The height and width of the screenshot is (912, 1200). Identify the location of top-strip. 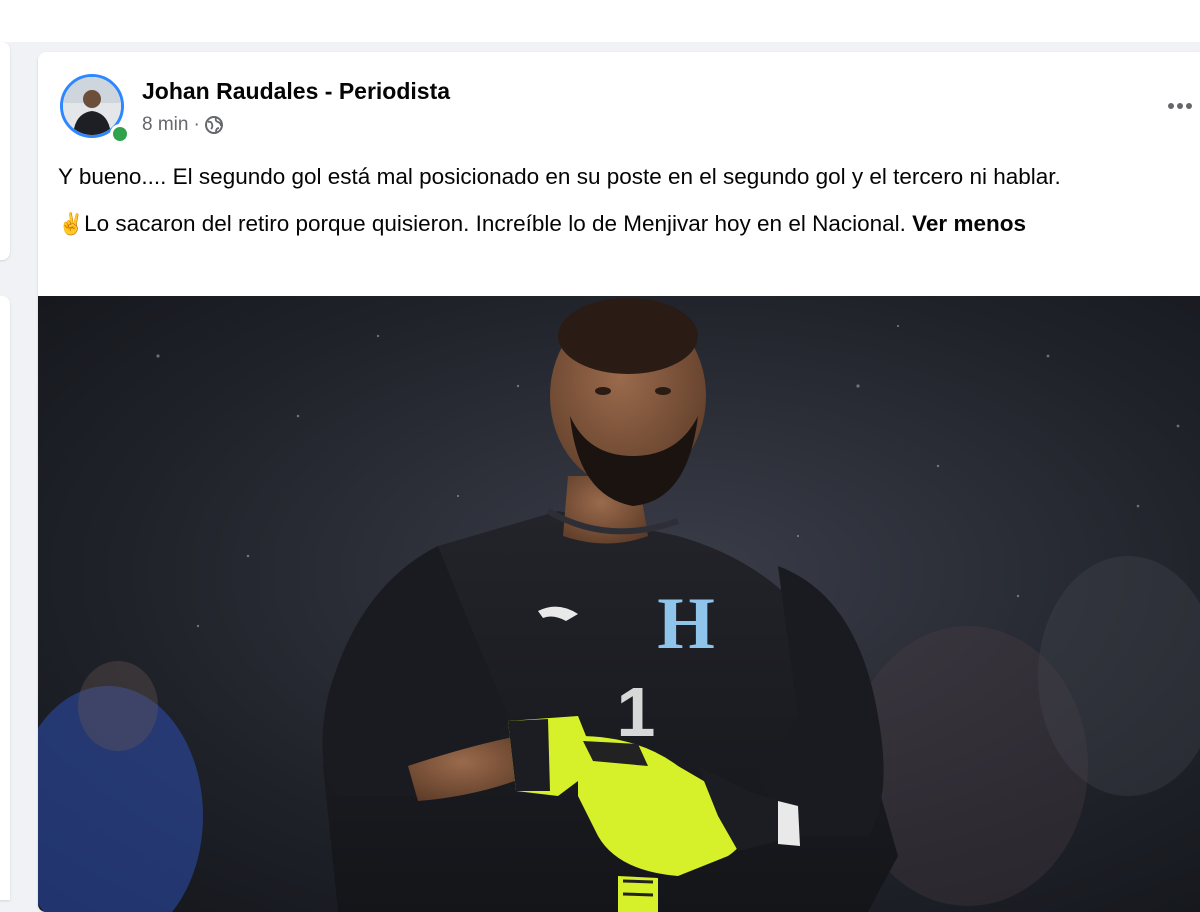
(600, 21).